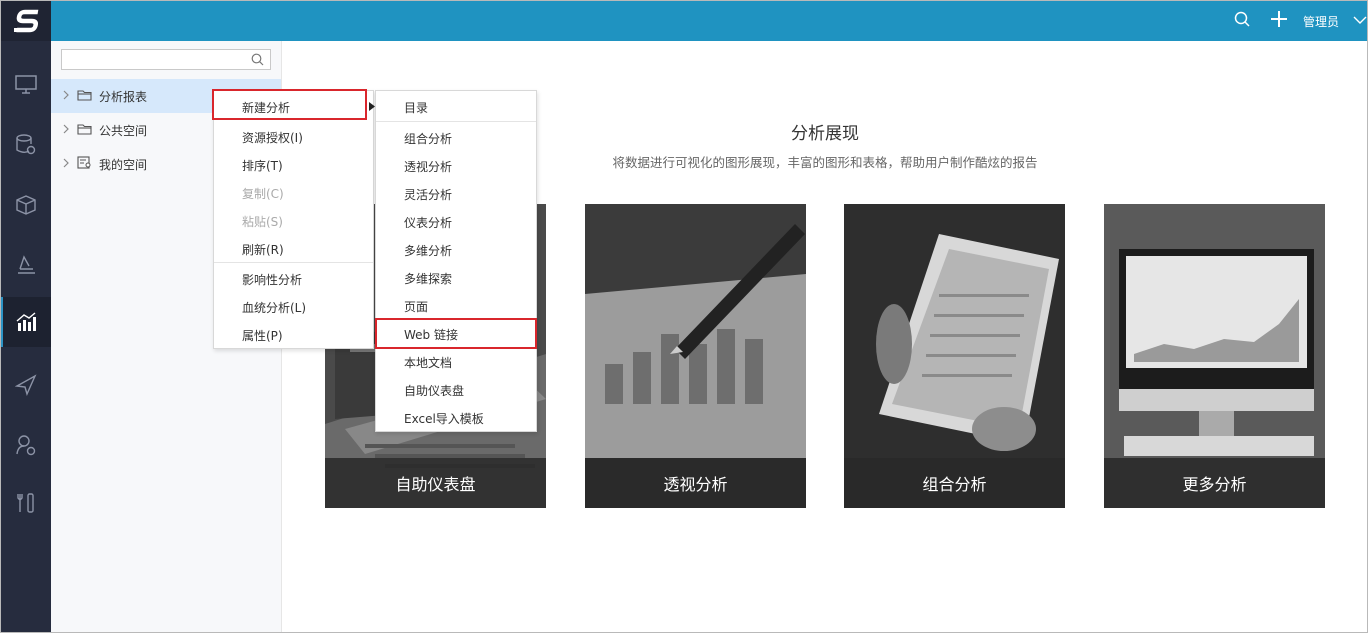 This screenshot has width=1368, height=633. Describe the element at coordinates (456, 194) in the screenshot. I see `submenu-item-flexible-analysis: 灵活分析` at that location.